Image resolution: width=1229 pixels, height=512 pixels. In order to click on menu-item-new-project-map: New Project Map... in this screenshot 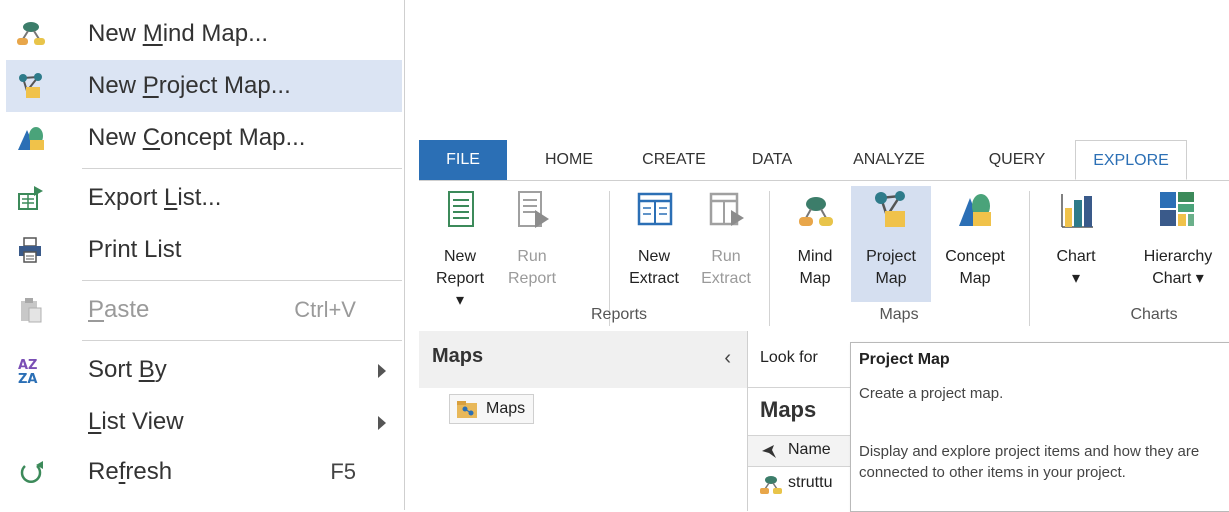, I will do `click(204, 86)`.